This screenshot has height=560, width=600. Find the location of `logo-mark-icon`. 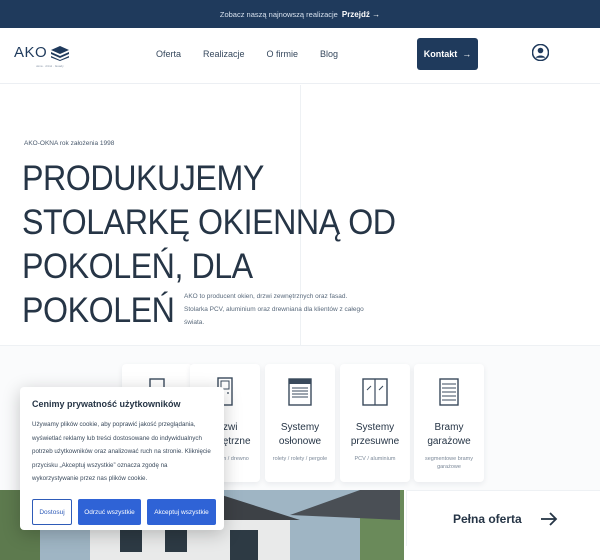

logo-mark-icon is located at coordinates (60, 53).